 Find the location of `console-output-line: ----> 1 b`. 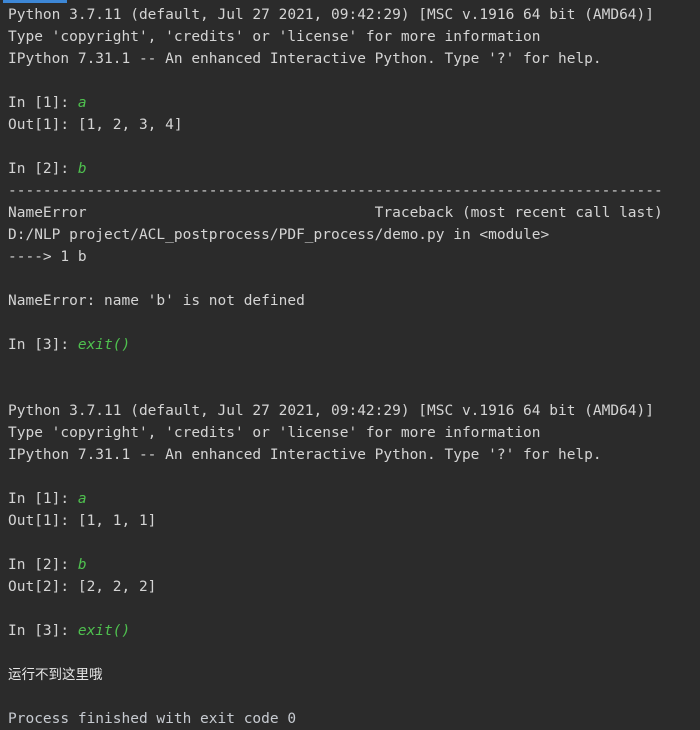

console-output-line: ----> 1 b is located at coordinates (47, 257).